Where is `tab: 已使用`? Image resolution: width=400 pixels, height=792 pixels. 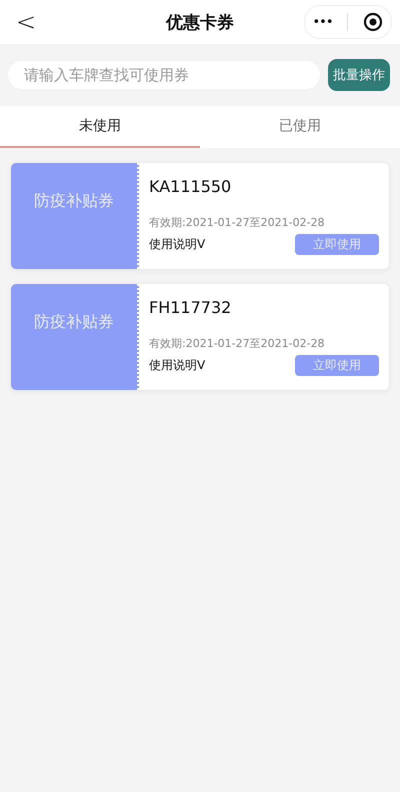 tab: 已使用 is located at coordinates (300, 127).